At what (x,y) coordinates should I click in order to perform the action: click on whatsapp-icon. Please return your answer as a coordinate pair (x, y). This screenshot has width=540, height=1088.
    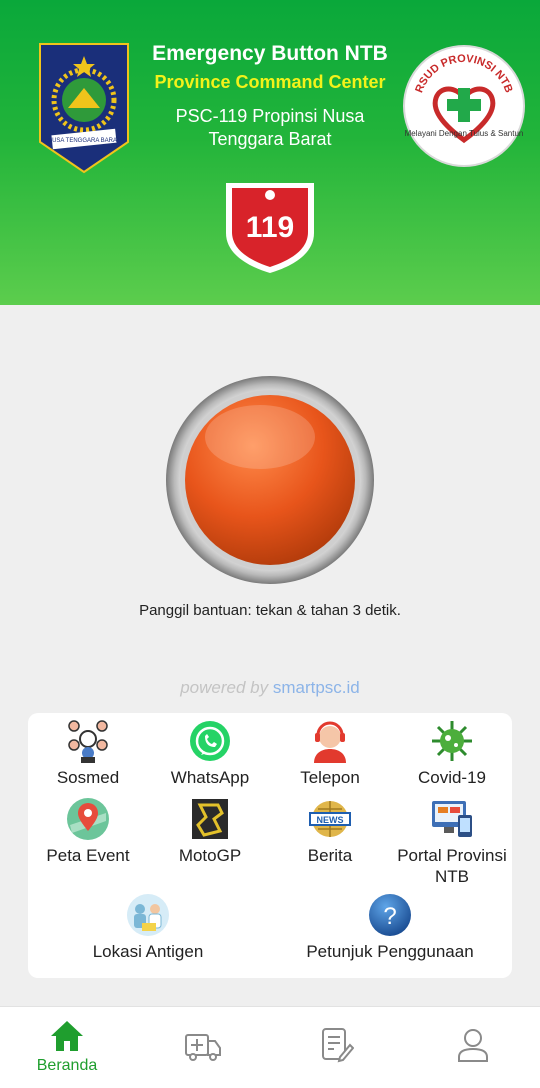
    Looking at the image, I should click on (210, 741).